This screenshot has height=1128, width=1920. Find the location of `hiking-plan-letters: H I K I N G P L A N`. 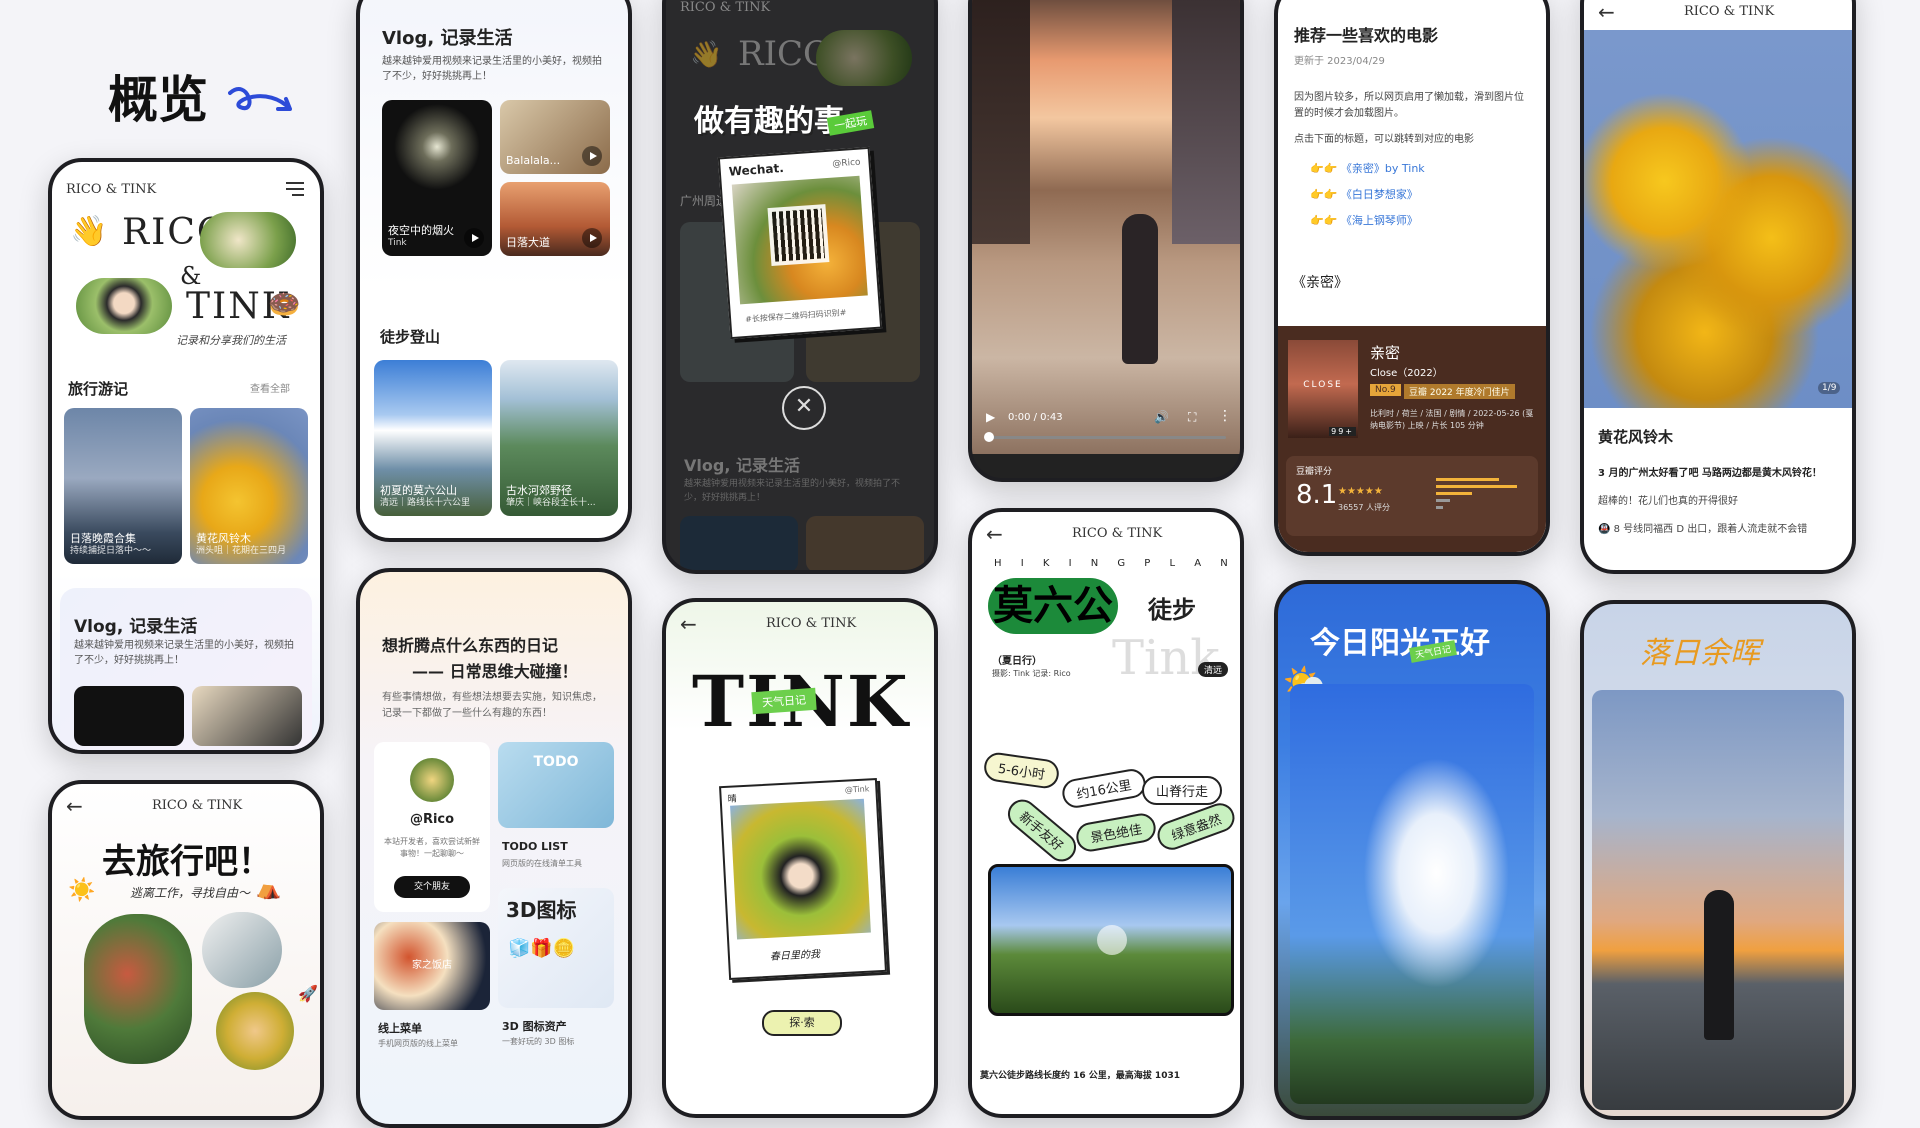

hiking-plan-letters: H I K I N G P L A N is located at coordinates (1115, 563).